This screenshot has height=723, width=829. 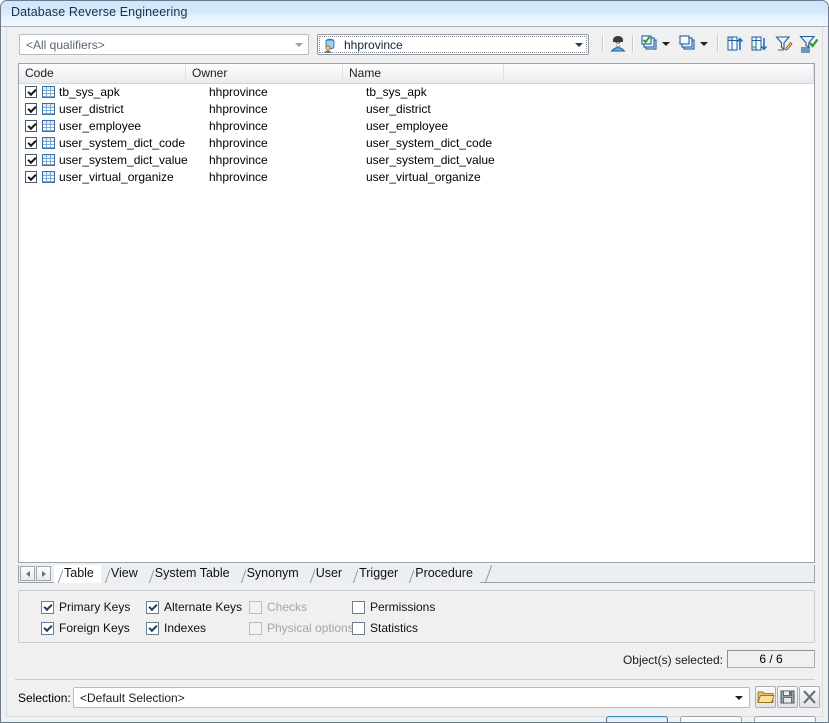 I want to click on option-label: Indexes, so click(x=185, y=628).